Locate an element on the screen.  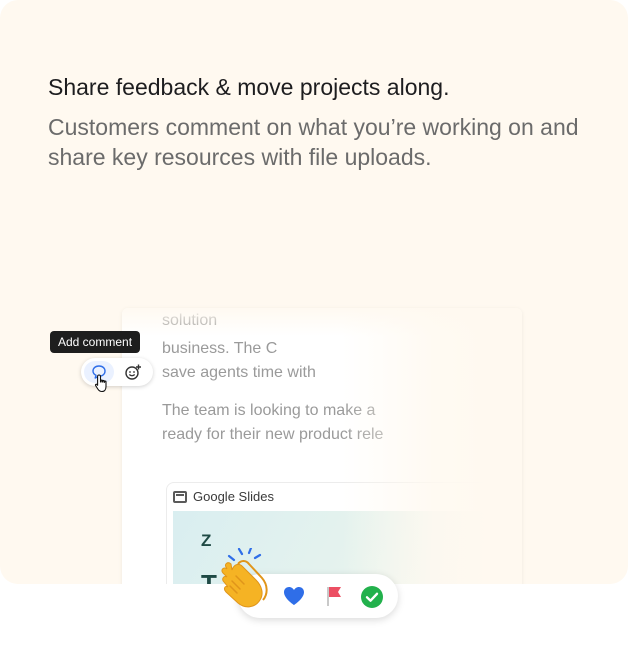
slides-icon is located at coordinates (180, 496).